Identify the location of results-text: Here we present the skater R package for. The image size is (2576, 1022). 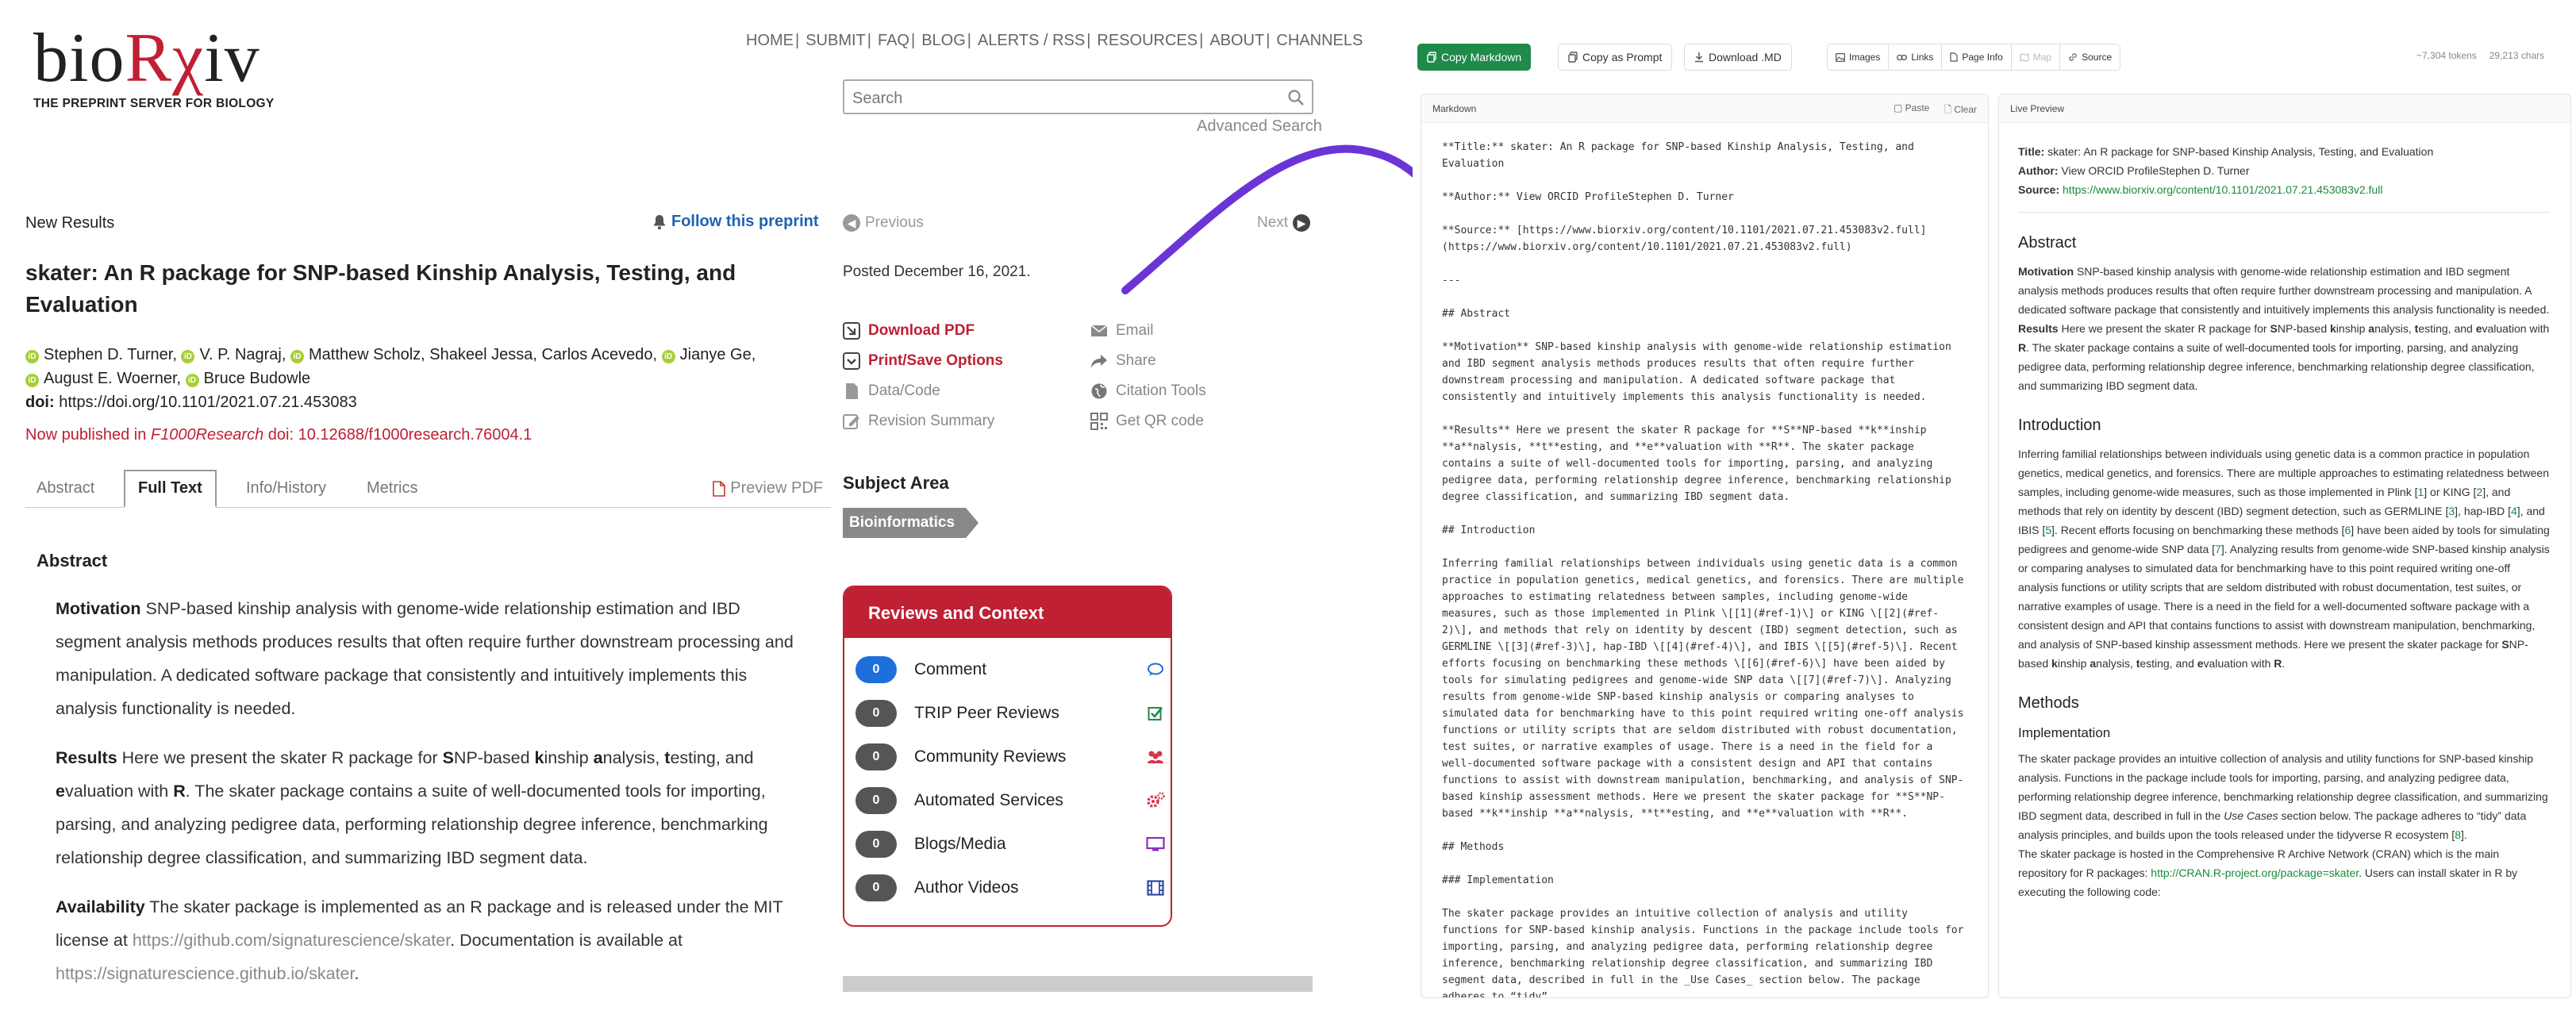
(280, 757).